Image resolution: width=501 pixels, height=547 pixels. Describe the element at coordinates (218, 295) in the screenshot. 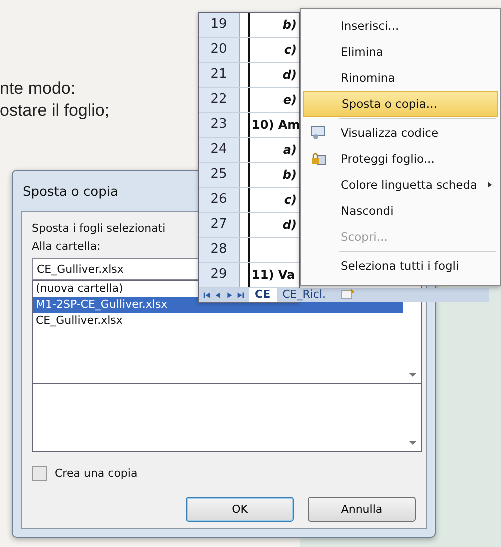

I see `sheet-nav-prev-icon` at that location.